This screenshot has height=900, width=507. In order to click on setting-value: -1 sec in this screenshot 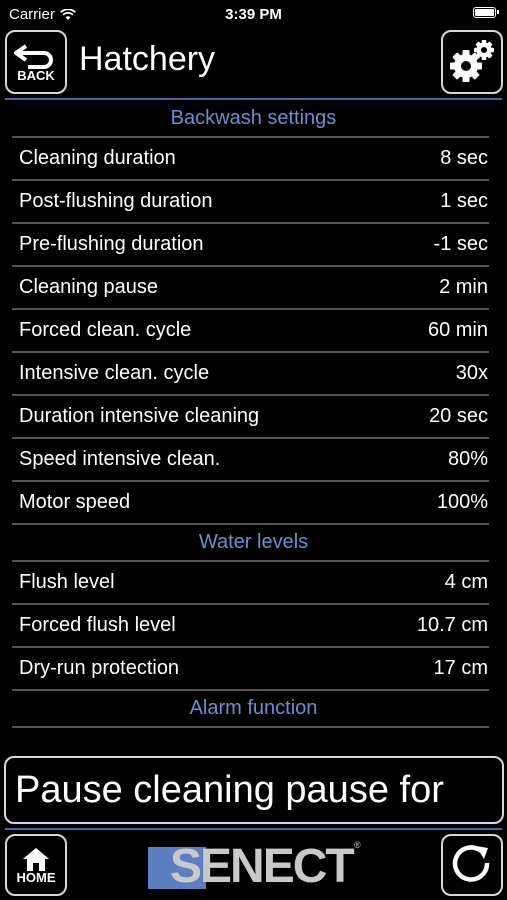, I will do `click(460, 244)`.